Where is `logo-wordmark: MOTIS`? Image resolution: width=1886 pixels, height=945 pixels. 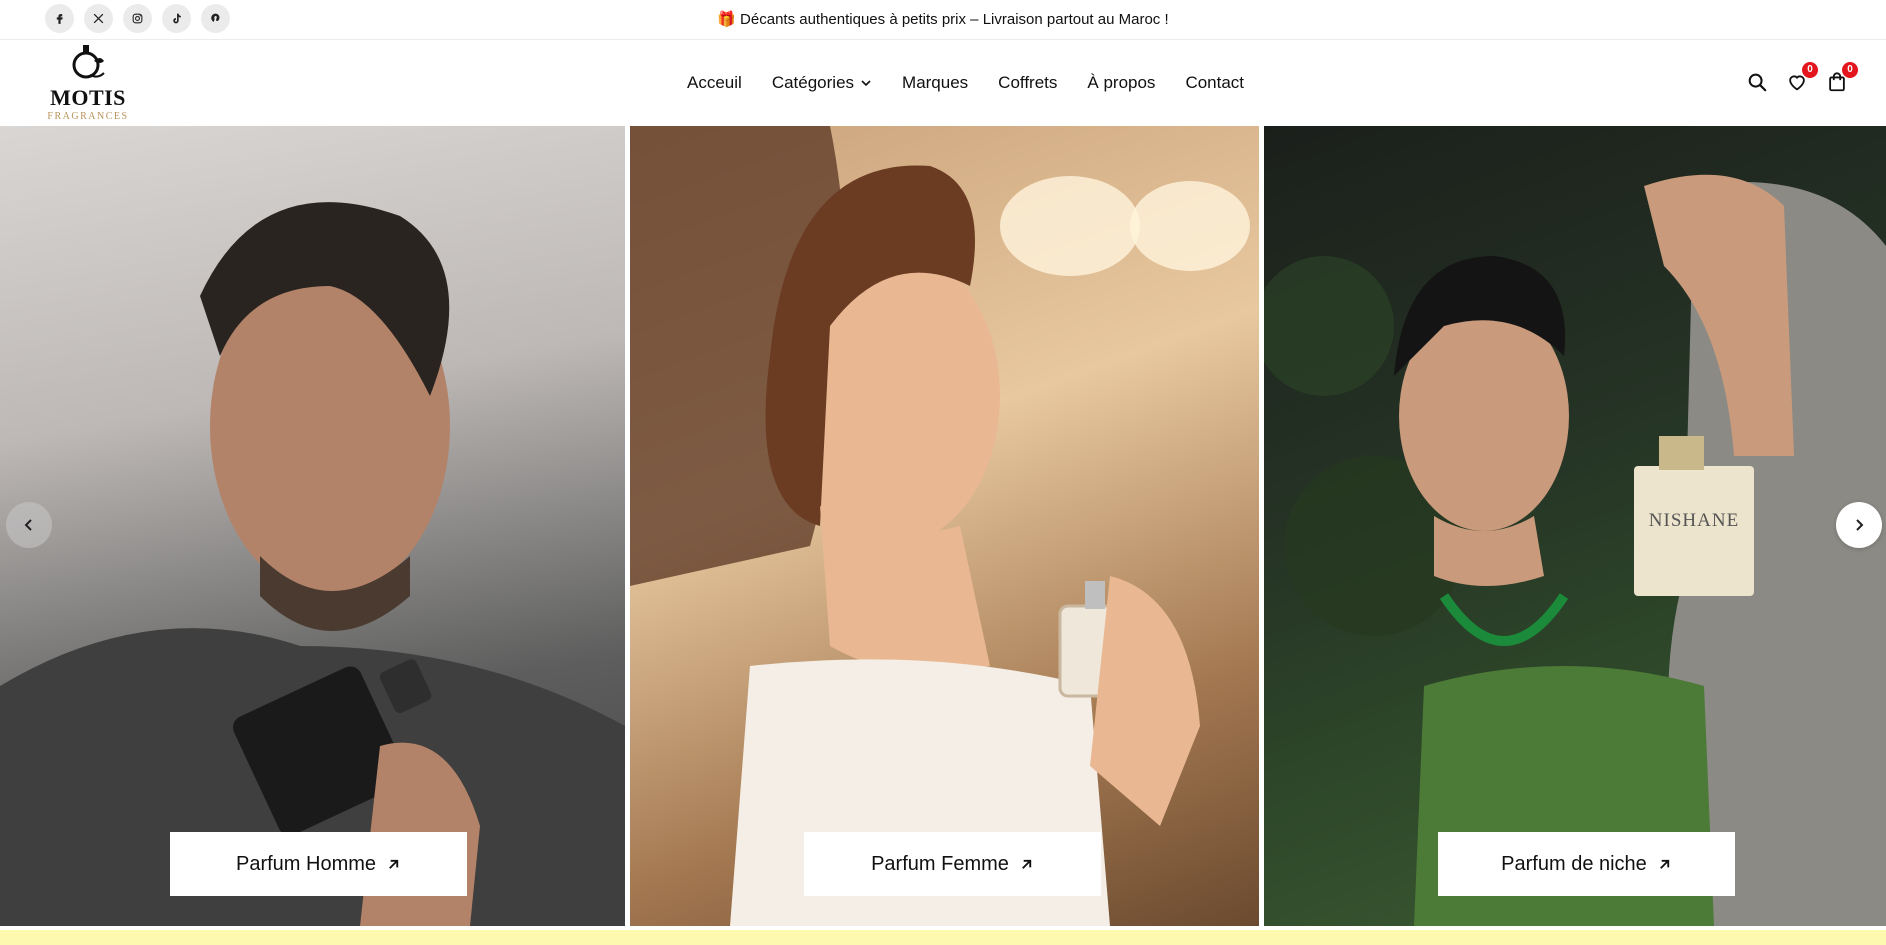 logo-wordmark: MOTIS is located at coordinates (88, 97).